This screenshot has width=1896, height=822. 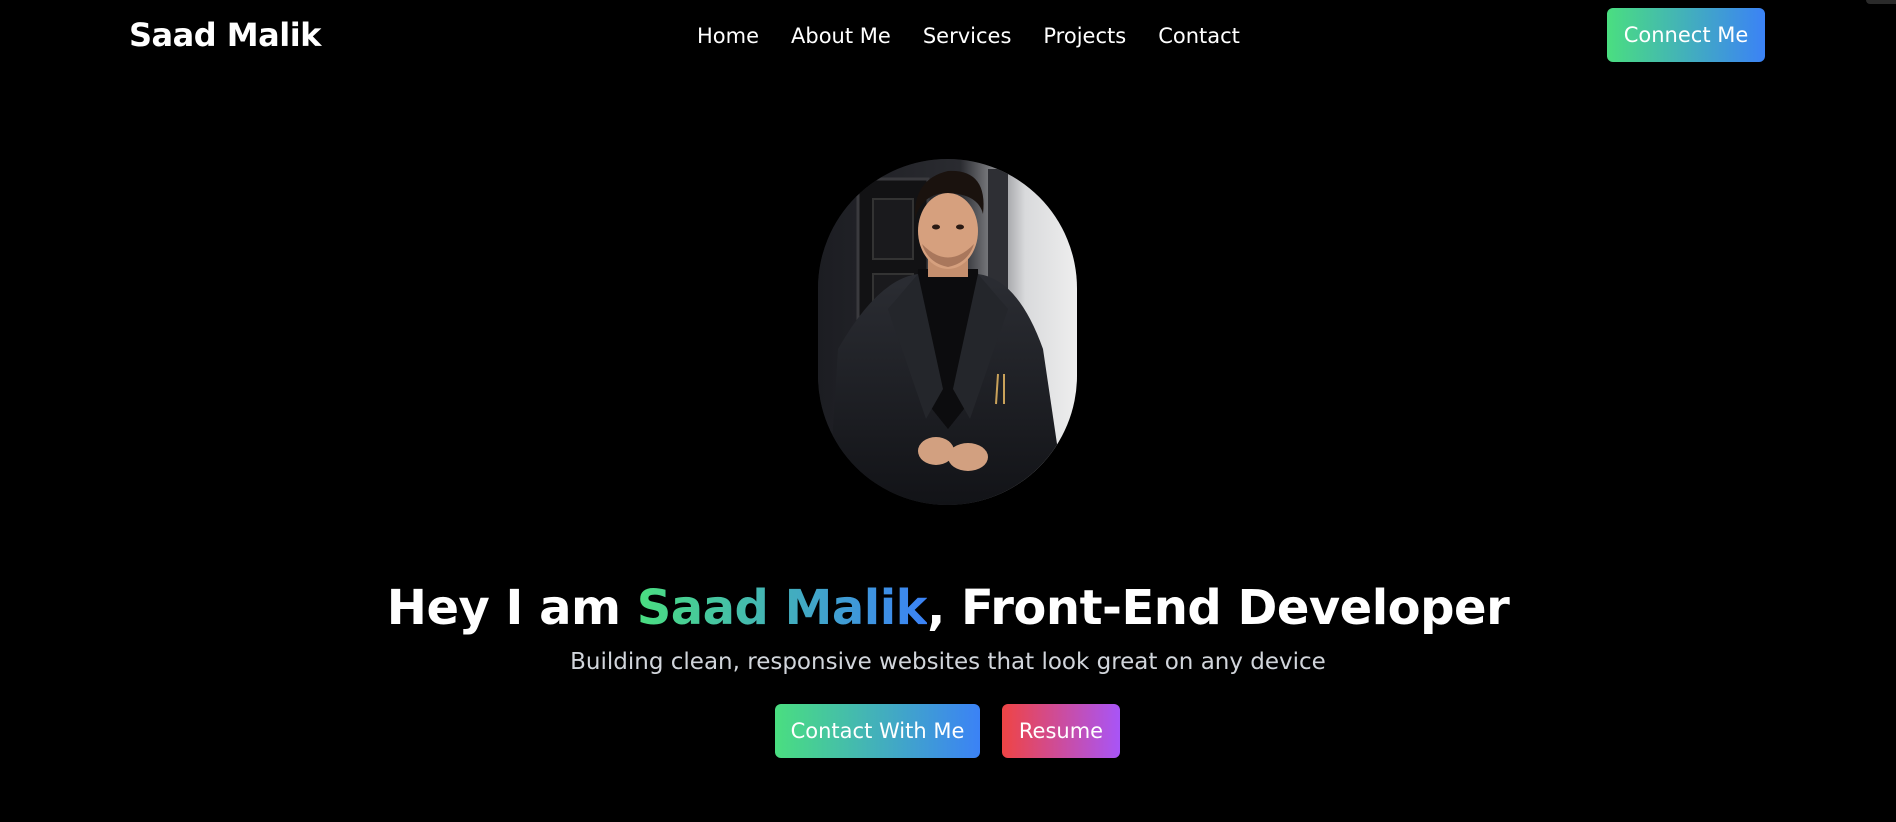 I want to click on hero-heading-suffix: , Front-End Developer, so click(x=1218, y=608).